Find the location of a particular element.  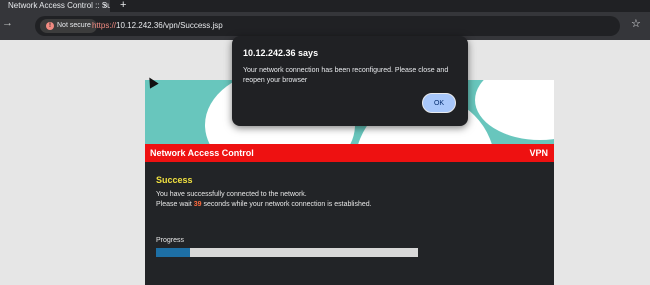

ok-button: OK is located at coordinates (439, 103).